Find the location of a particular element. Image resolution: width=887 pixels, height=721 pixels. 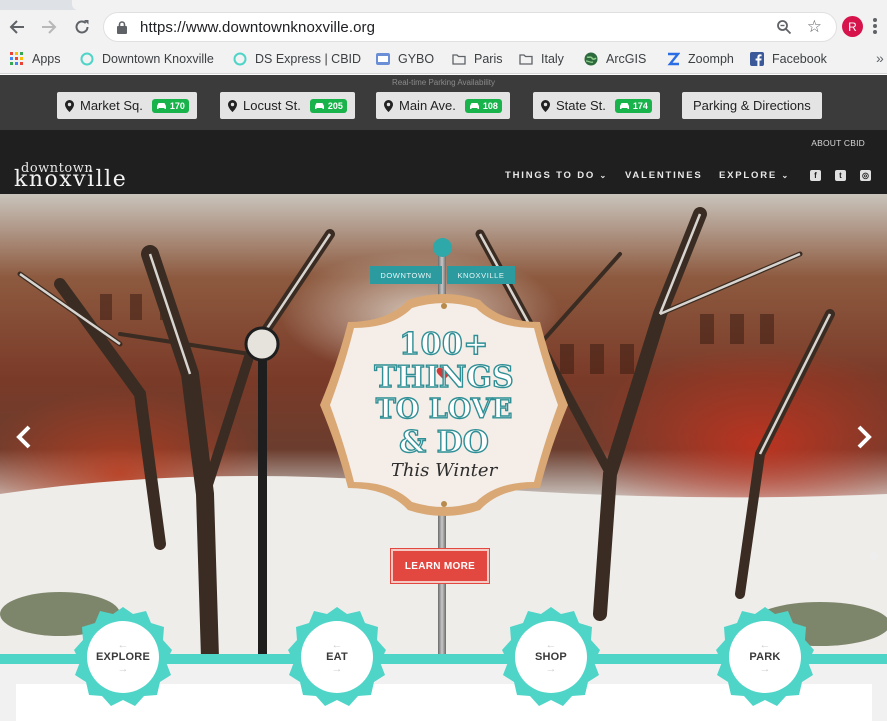

hero-sign-plaque: 100+ THINGS TO LOVE & DO This Winter is located at coordinates (444, 405).